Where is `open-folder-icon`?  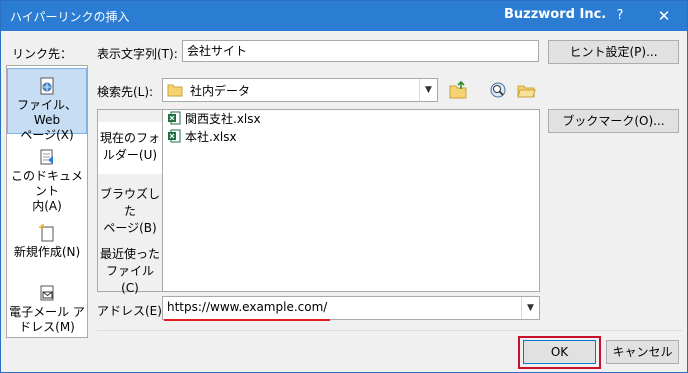 open-folder-icon is located at coordinates (526, 91).